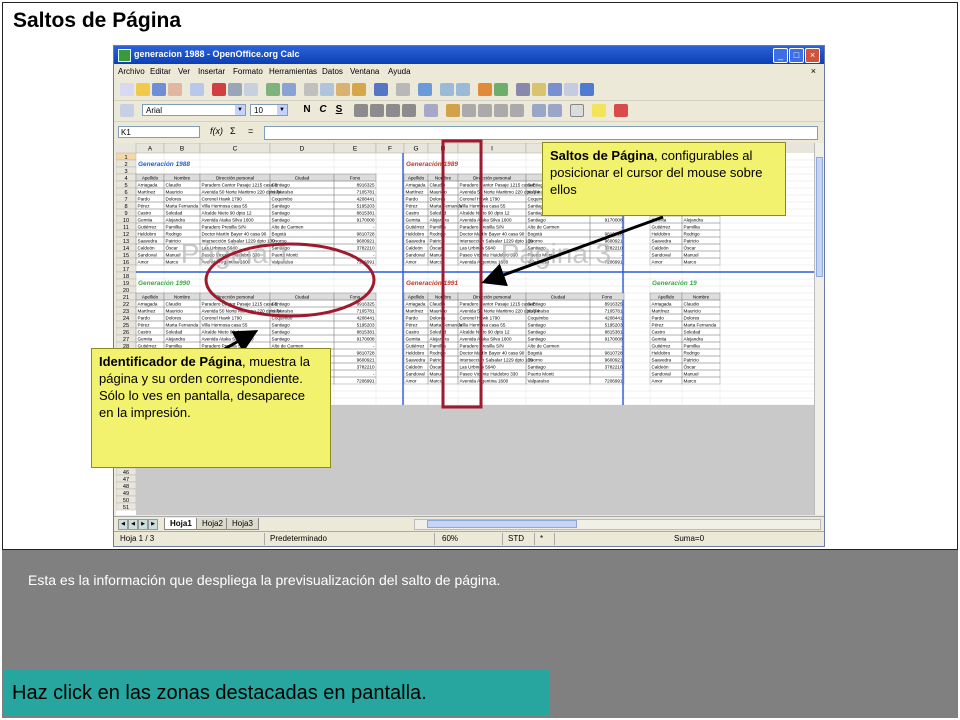  What do you see at coordinates (447, 89) in the screenshot?
I see `sort-ascending-icon` at bounding box center [447, 89].